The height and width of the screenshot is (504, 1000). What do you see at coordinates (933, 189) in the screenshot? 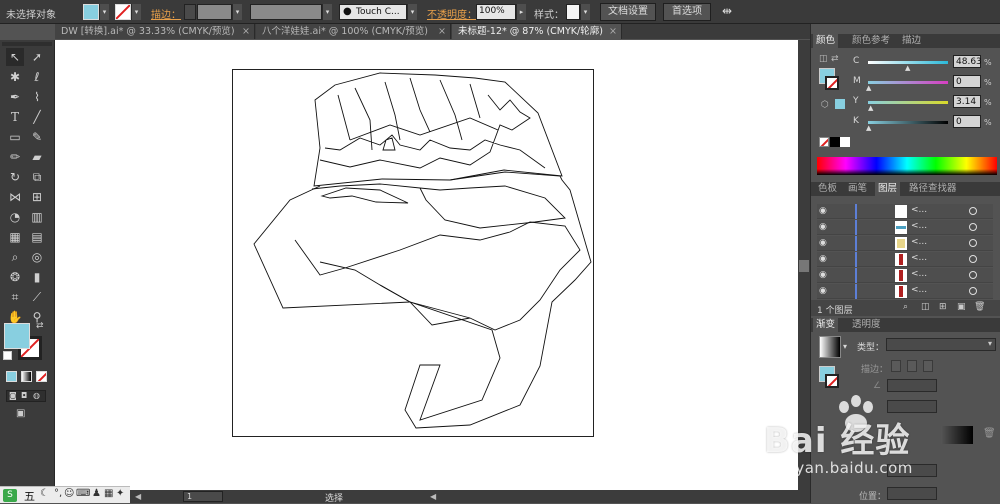
I see `tab-pathfinder: 路径查找器` at bounding box center [933, 189].